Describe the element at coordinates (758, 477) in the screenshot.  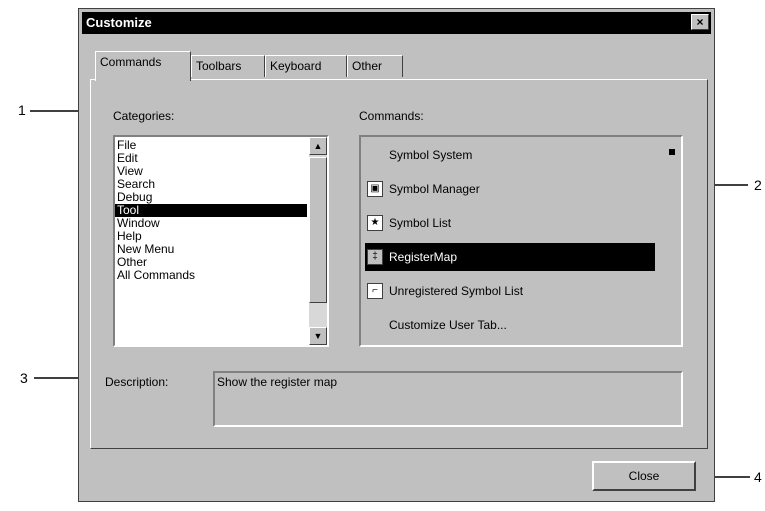
I see `callout-4: 4` at that location.